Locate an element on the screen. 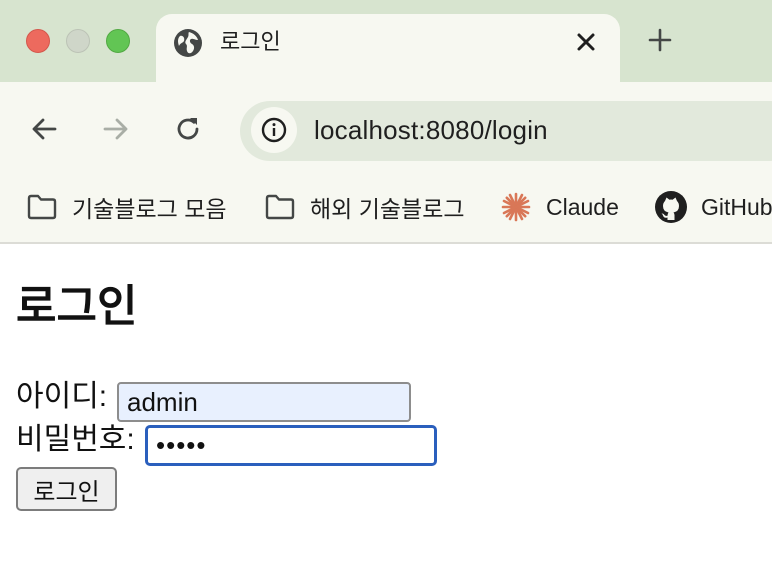  globe-icon is located at coordinates (188, 43).